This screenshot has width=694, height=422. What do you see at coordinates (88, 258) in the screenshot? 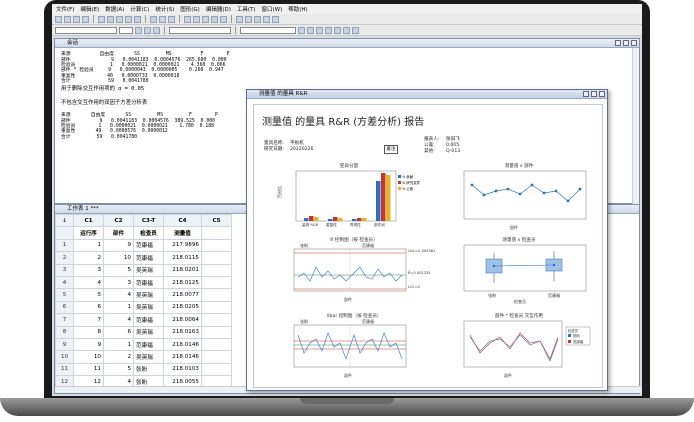
I see `cell: 2` at bounding box center [88, 258].